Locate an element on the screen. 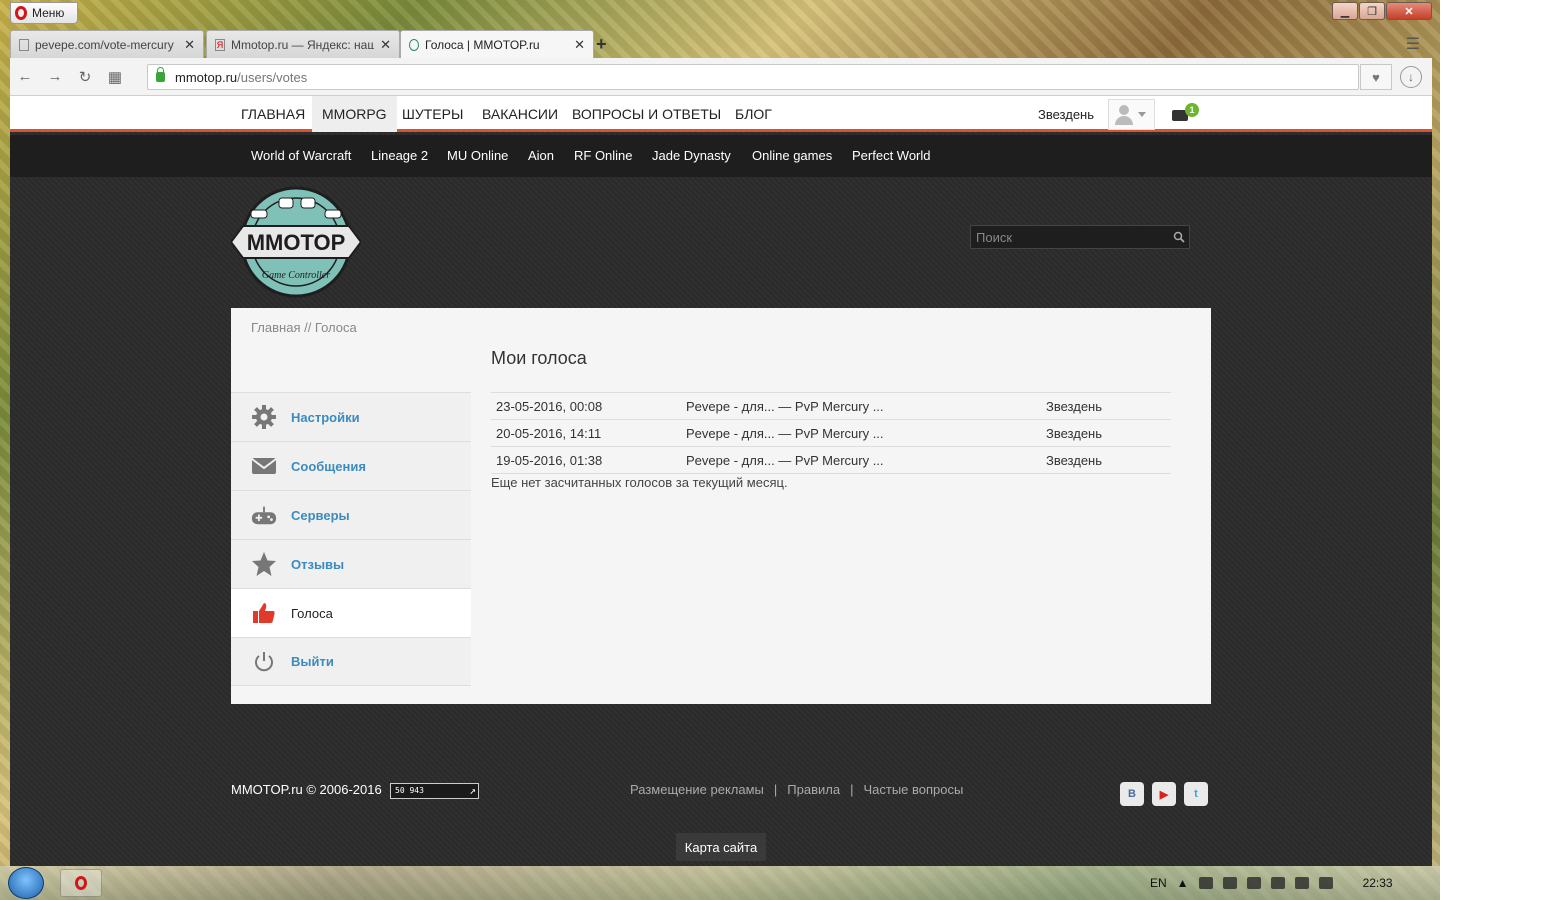 The image size is (1560, 900). tray-expand-icon: ▲ is located at coordinates (1183, 883).